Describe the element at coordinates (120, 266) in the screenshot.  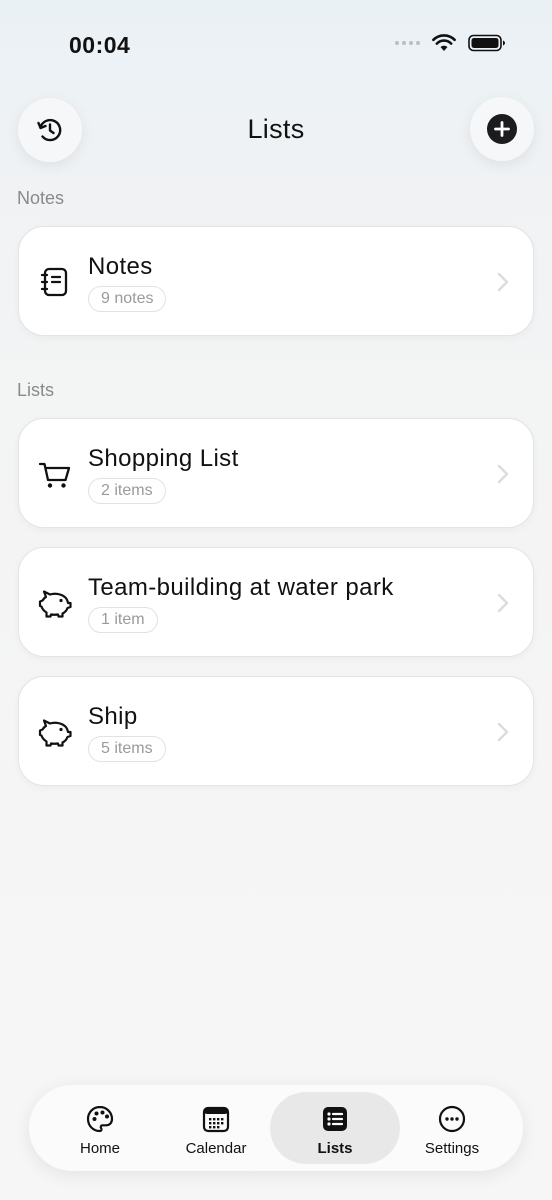
I see `notes-title: Notes` at that location.